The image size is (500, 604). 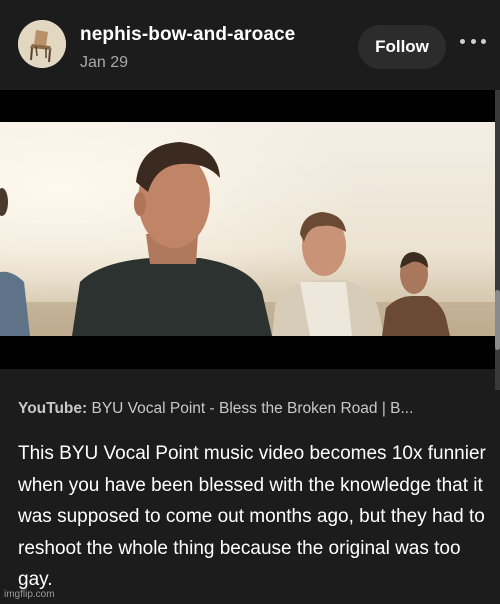 I want to click on author-username: nephis-bow-and-aroace, so click(x=187, y=35).